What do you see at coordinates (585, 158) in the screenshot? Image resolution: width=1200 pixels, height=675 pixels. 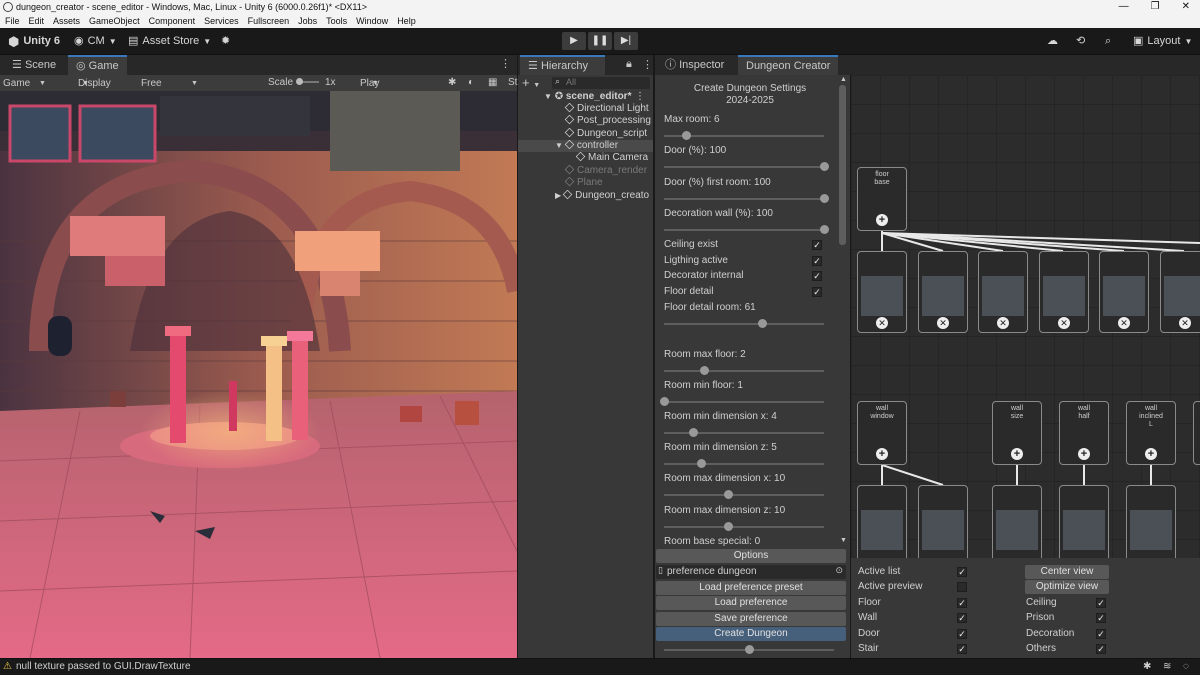 I see `hierarchy-item: Main Camera` at bounding box center [585, 158].